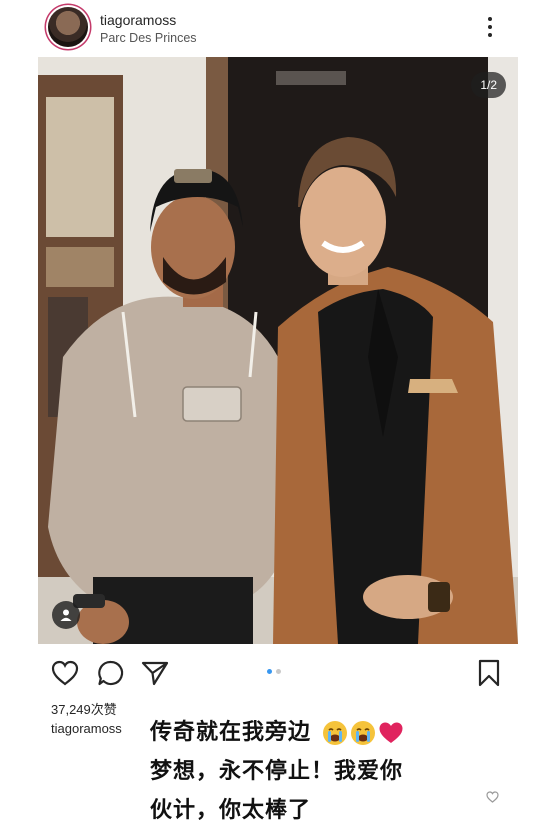  I want to click on heart-icon, so click(65, 673).